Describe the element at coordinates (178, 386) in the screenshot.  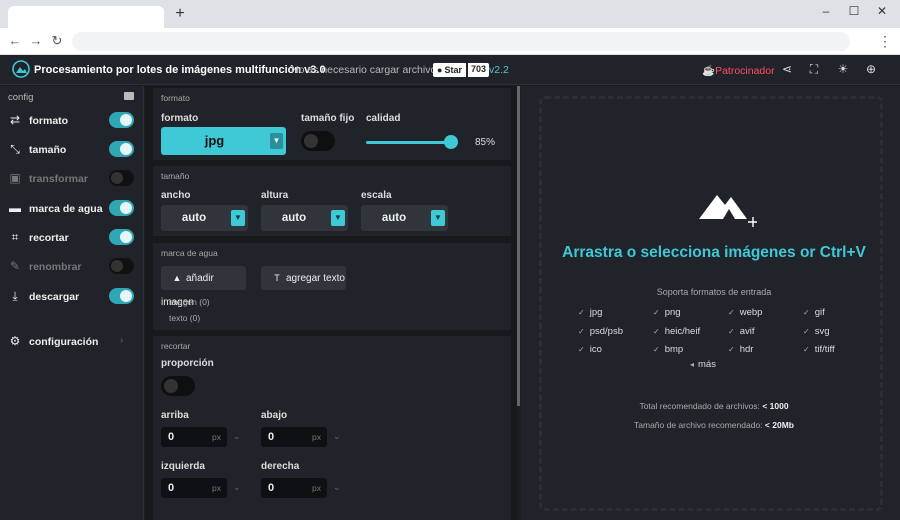
I see `proportion-toggle` at that location.